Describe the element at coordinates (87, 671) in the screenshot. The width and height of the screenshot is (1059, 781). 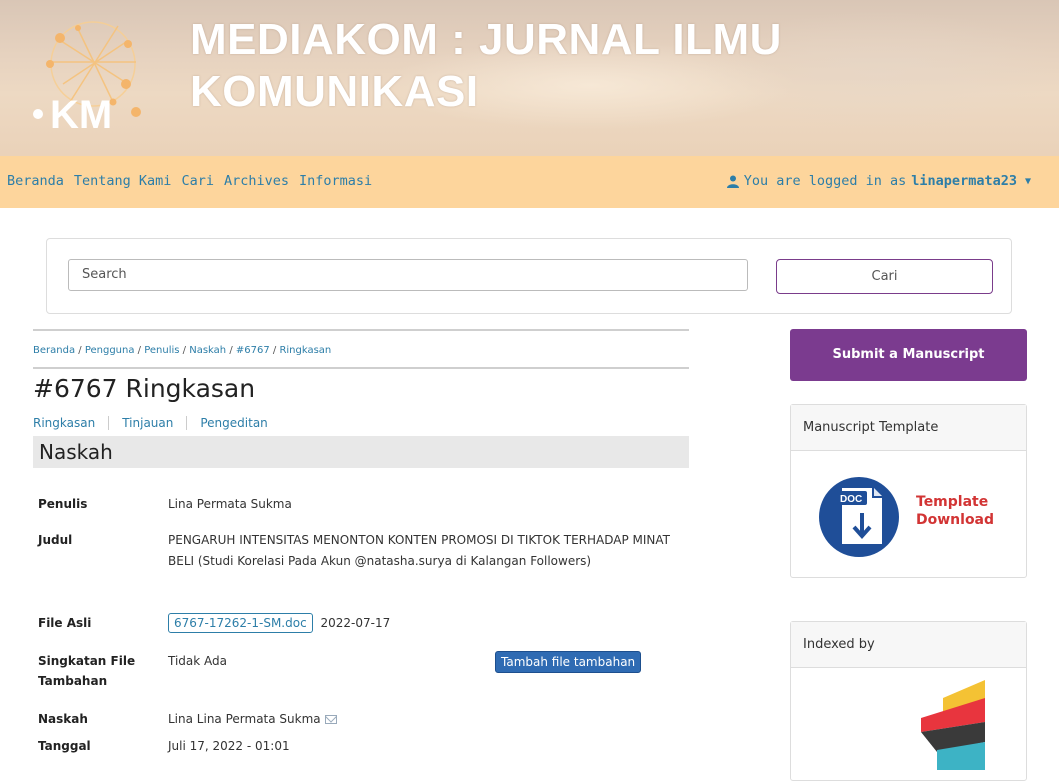
I see `detail-label: Singkatan File Tambahan` at that location.